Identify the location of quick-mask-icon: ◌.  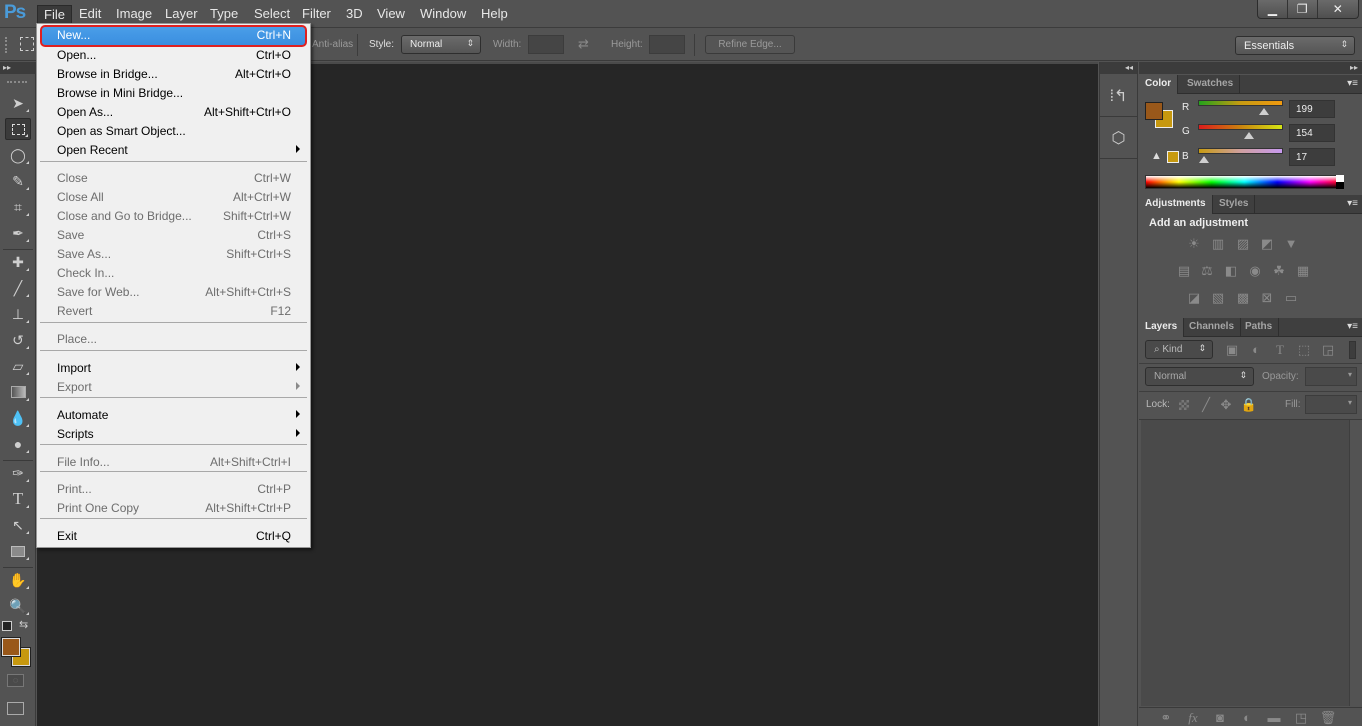
(15, 680).